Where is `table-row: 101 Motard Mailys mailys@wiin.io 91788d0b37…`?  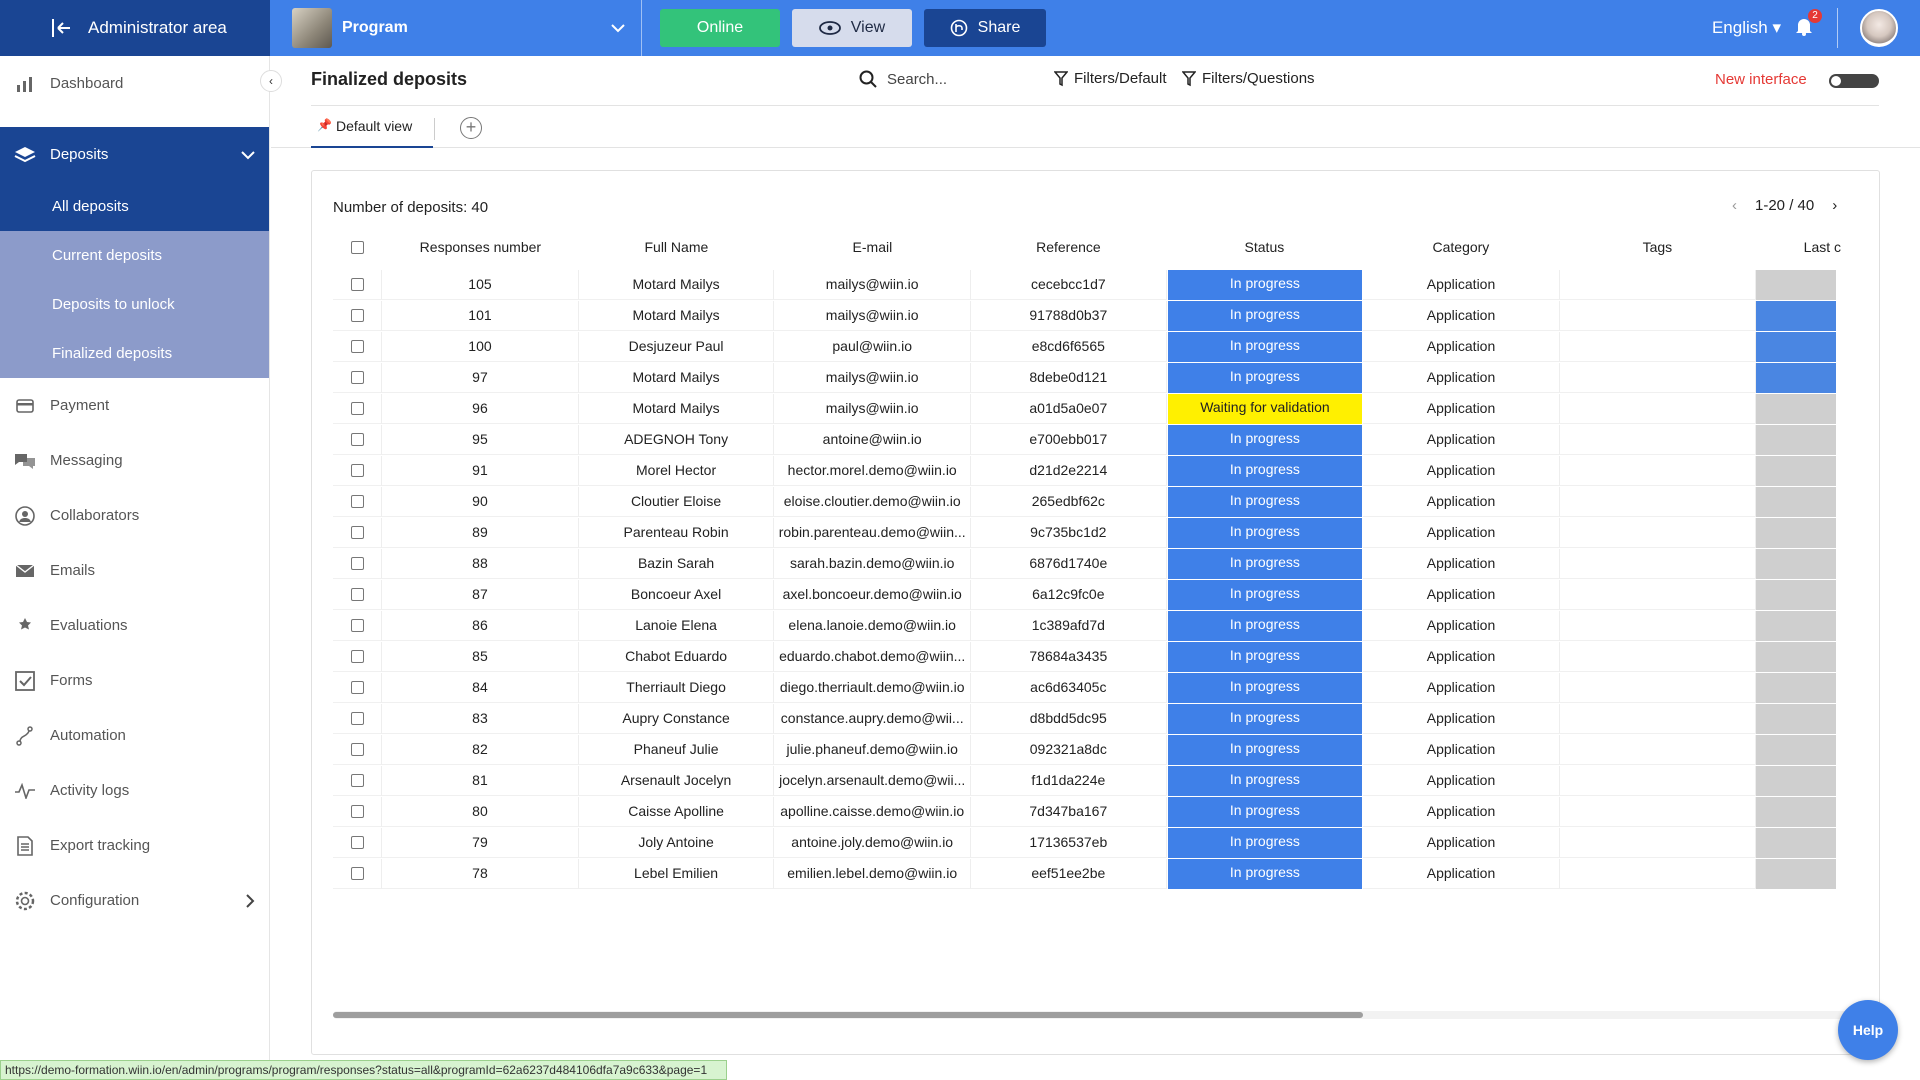
table-row: 101 Motard Mailys mailys@wiin.io 91788d0b37… is located at coordinates (1101, 315).